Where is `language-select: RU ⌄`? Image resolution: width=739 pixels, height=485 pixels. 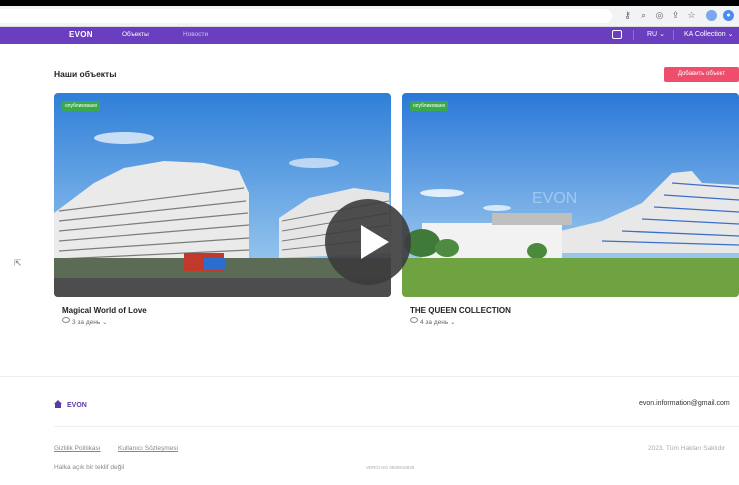 language-select: RU ⌄ is located at coordinates (656, 34).